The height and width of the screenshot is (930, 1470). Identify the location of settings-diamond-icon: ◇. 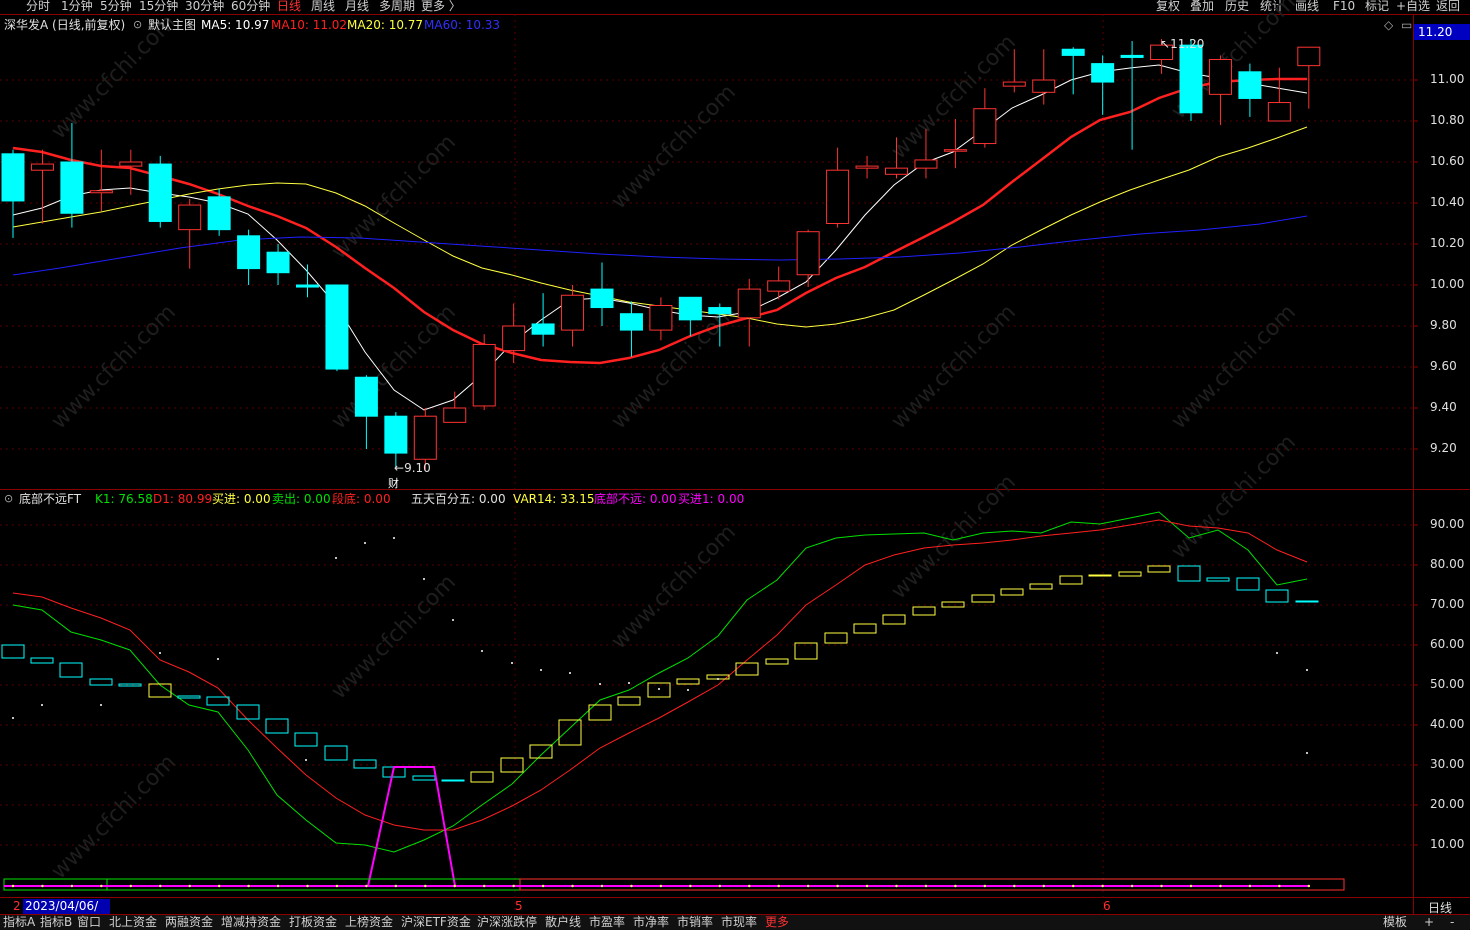
(1388, 25).